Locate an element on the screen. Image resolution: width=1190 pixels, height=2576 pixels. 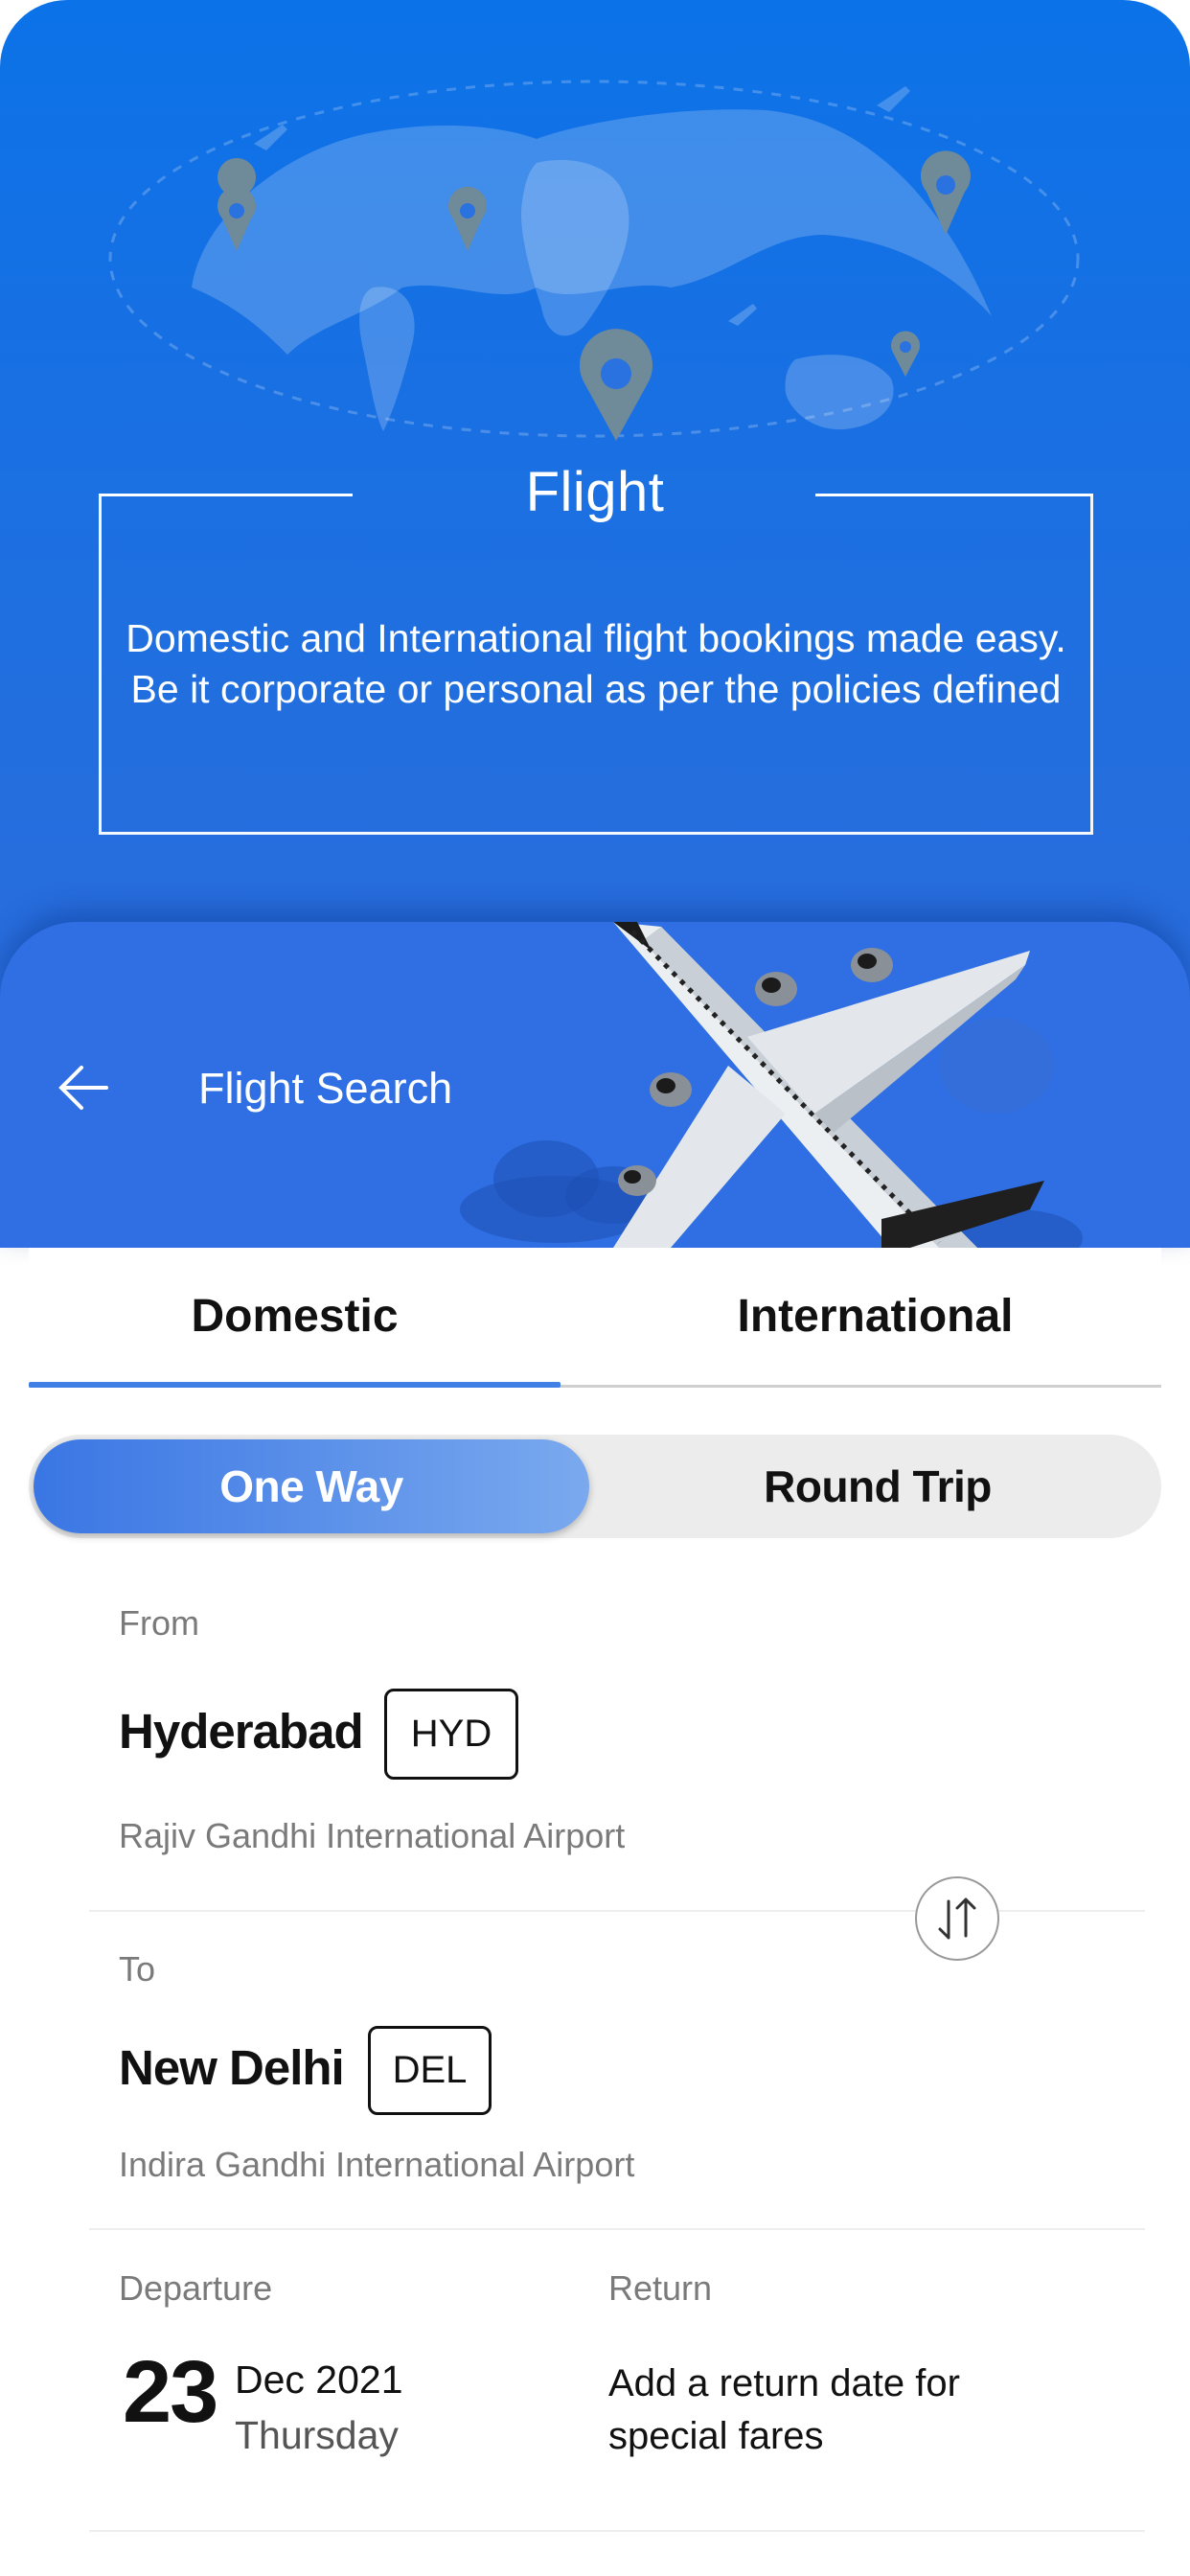
departure-weekday: Thursday is located at coordinates (317, 2435).